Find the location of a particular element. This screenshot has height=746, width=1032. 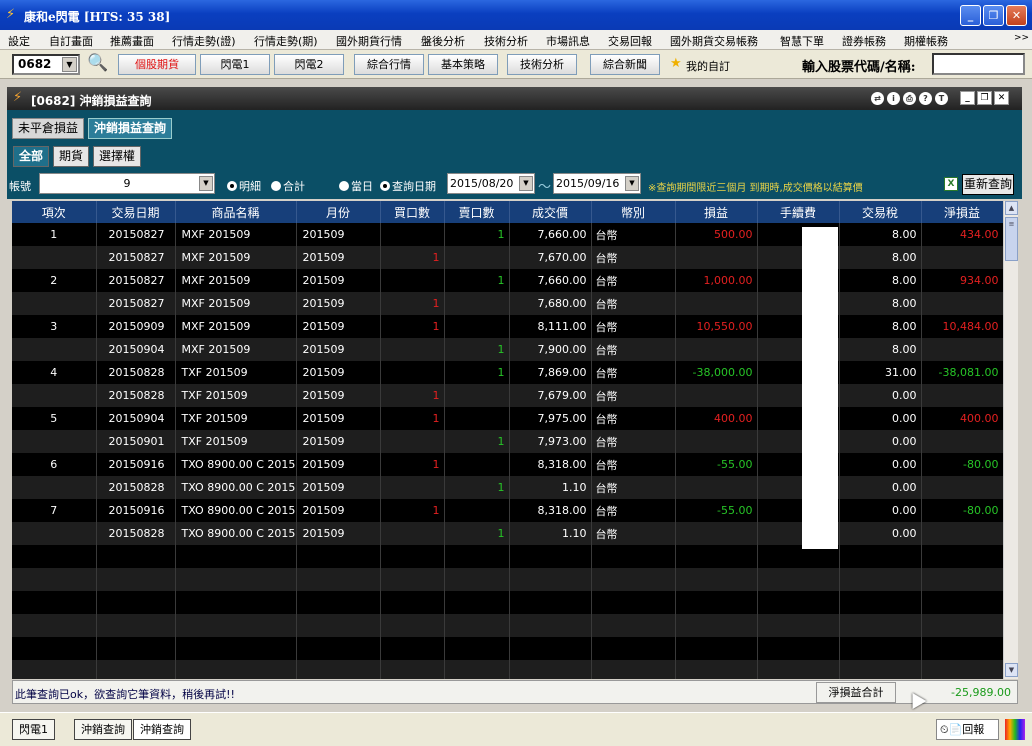

info-icon: i is located at coordinates (893, 98).